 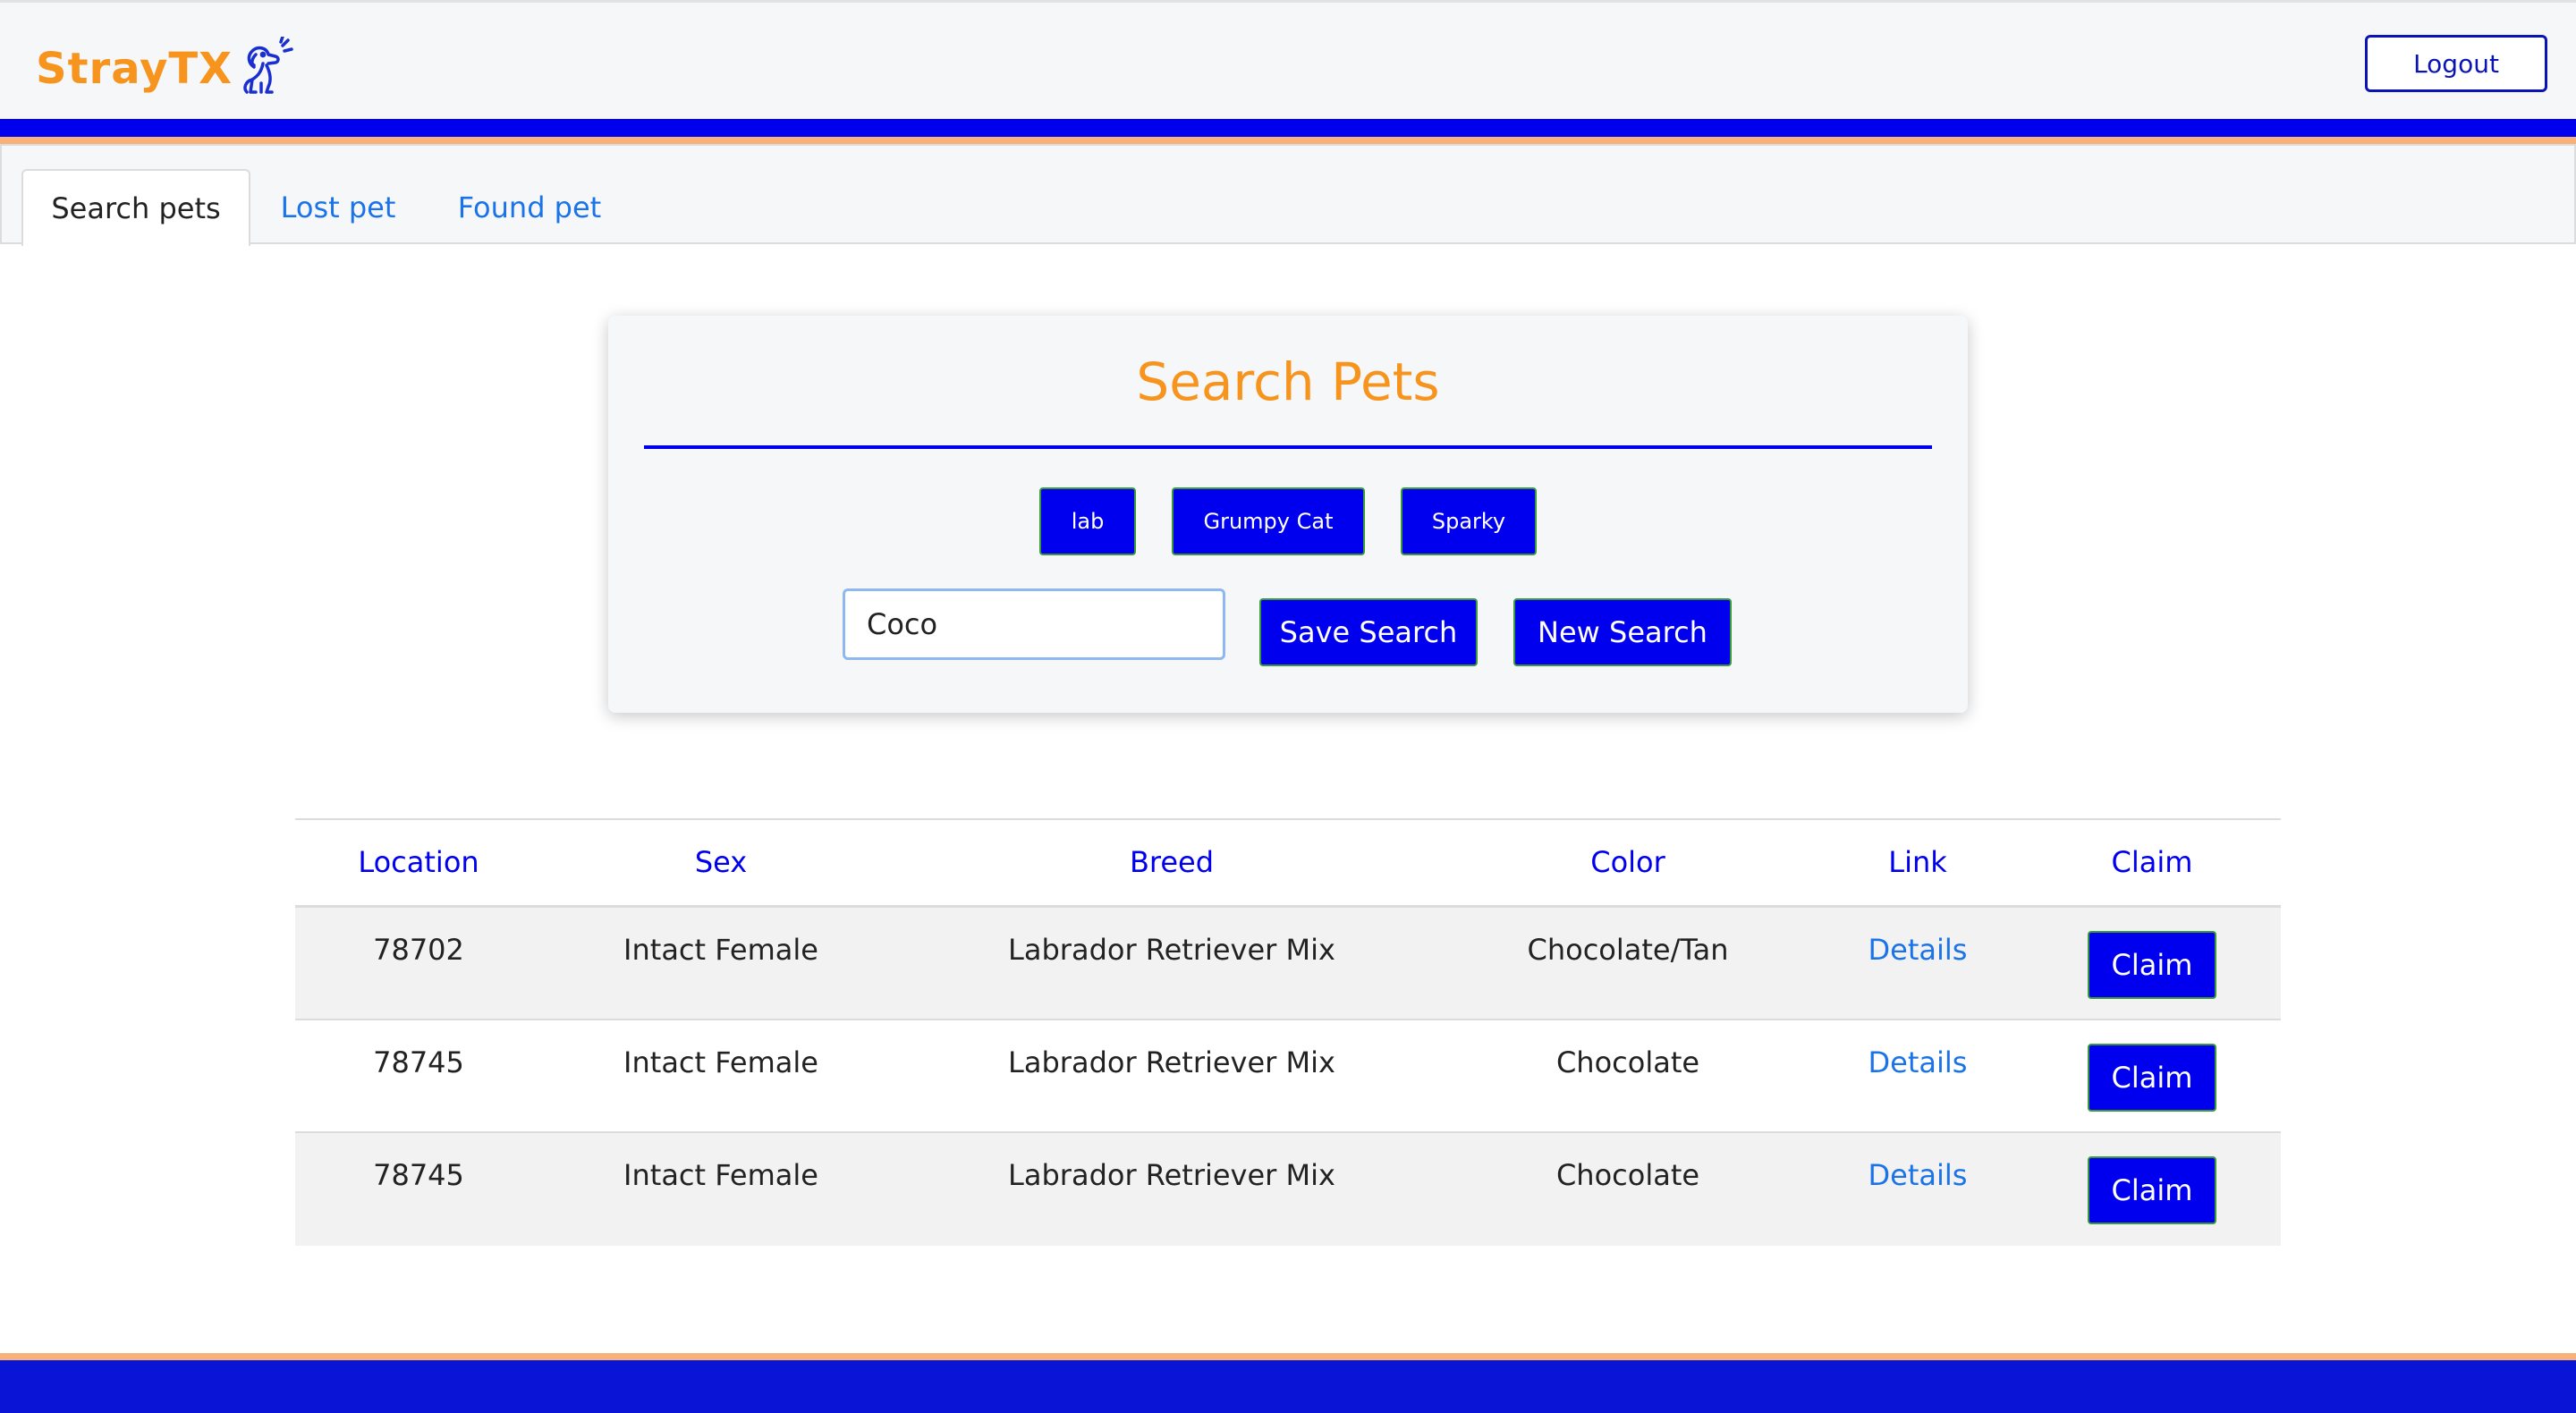 I want to click on header-stripe-blue, so click(x=1288, y=128).